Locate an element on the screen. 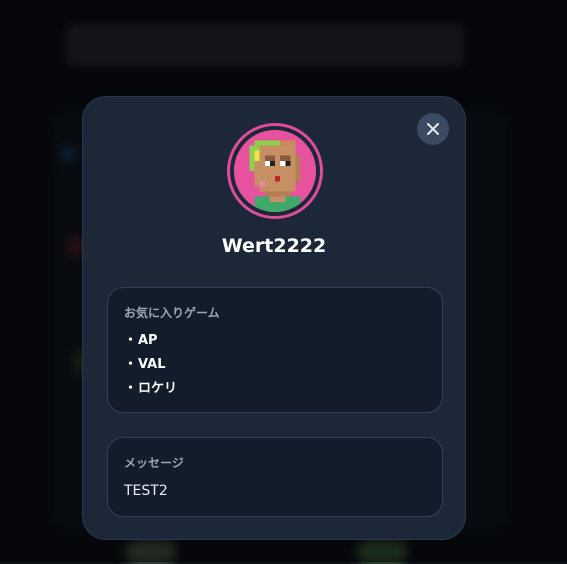 This screenshot has height=564, width=567. game-name: ロケリ is located at coordinates (158, 388).